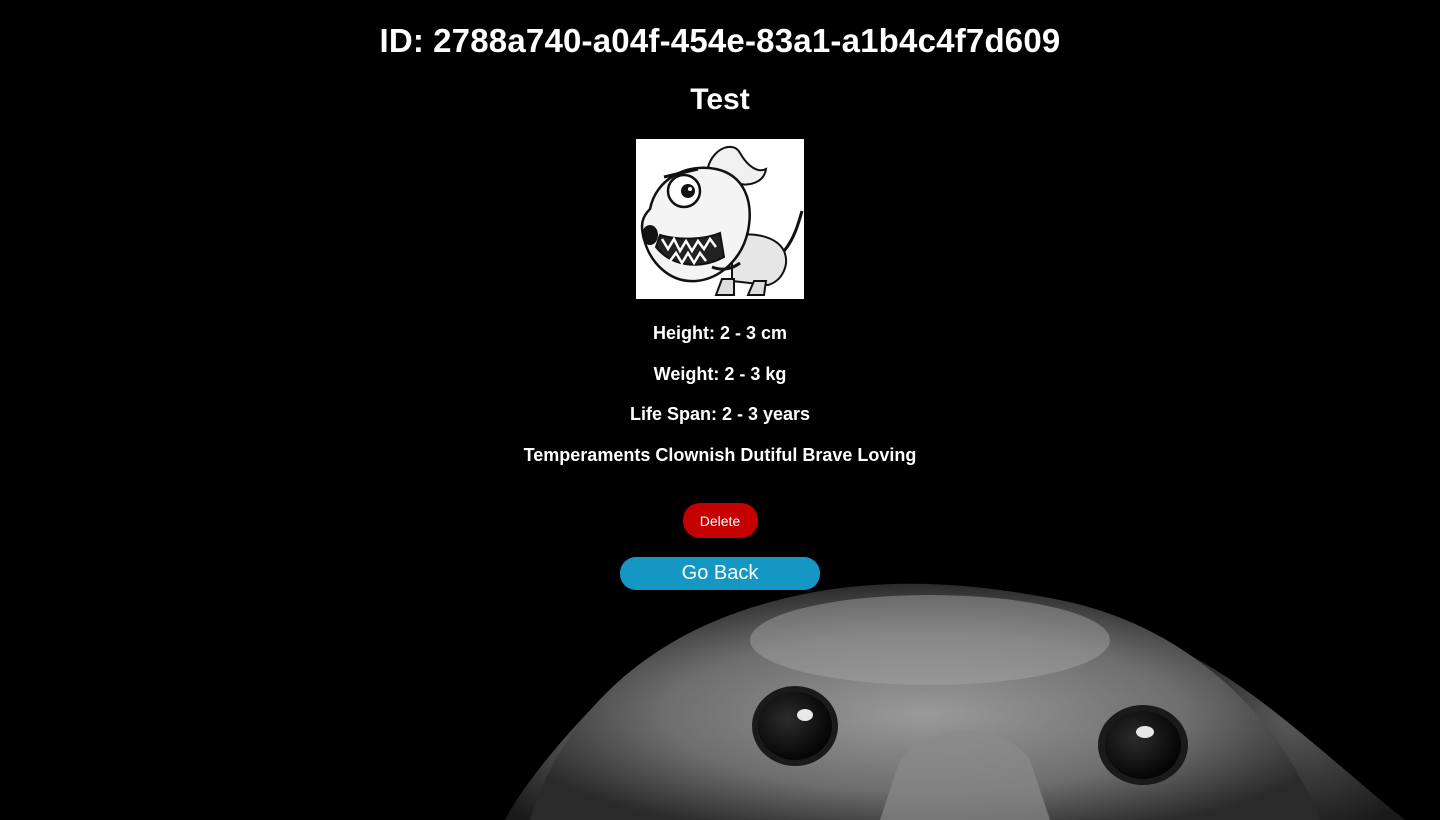 The height and width of the screenshot is (820, 1440). What do you see at coordinates (720, 99) in the screenshot?
I see `breed-name-heading: Test` at bounding box center [720, 99].